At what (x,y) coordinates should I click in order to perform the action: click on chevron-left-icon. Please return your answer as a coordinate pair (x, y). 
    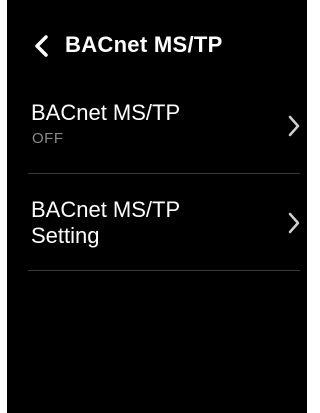
    Looking at the image, I should click on (41, 46).